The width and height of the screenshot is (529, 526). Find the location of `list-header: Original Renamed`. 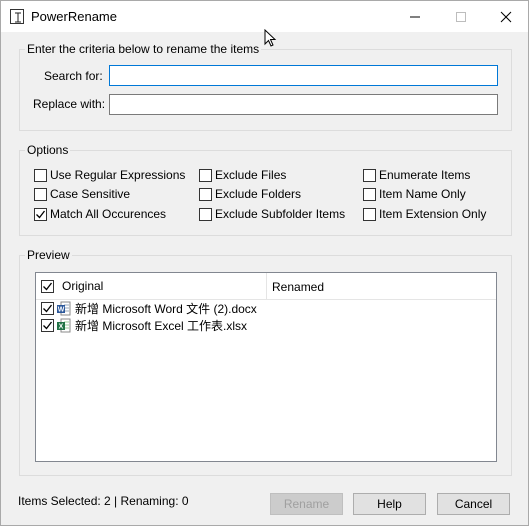

list-header: Original Renamed is located at coordinates (266, 286).